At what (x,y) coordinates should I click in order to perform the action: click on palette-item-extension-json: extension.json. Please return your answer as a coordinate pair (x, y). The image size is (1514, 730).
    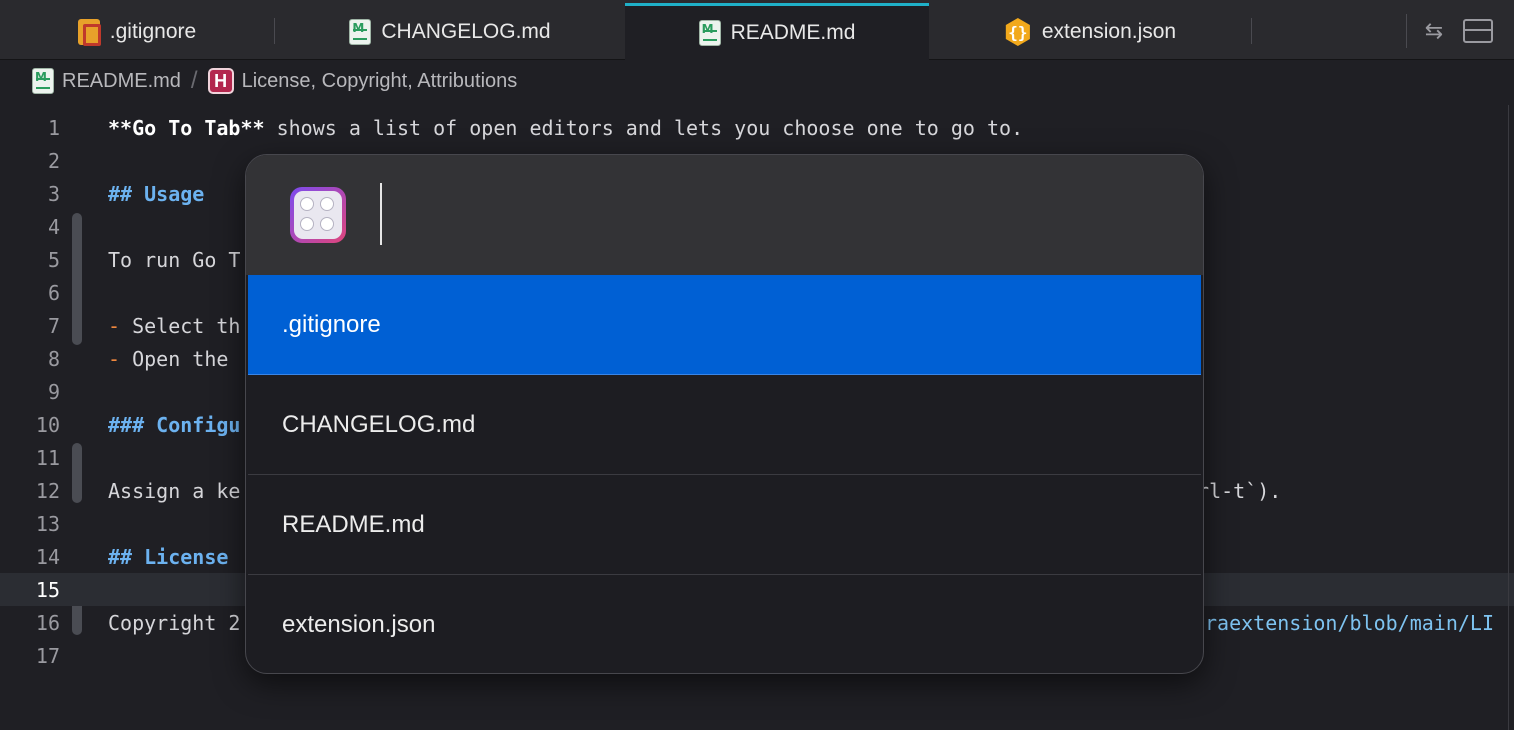
    Looking at the image, I should click on (724, 624).